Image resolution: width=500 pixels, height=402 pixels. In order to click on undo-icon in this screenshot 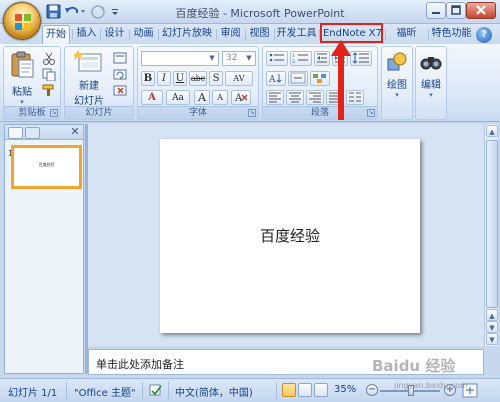, I will do `click(75, 12)`.